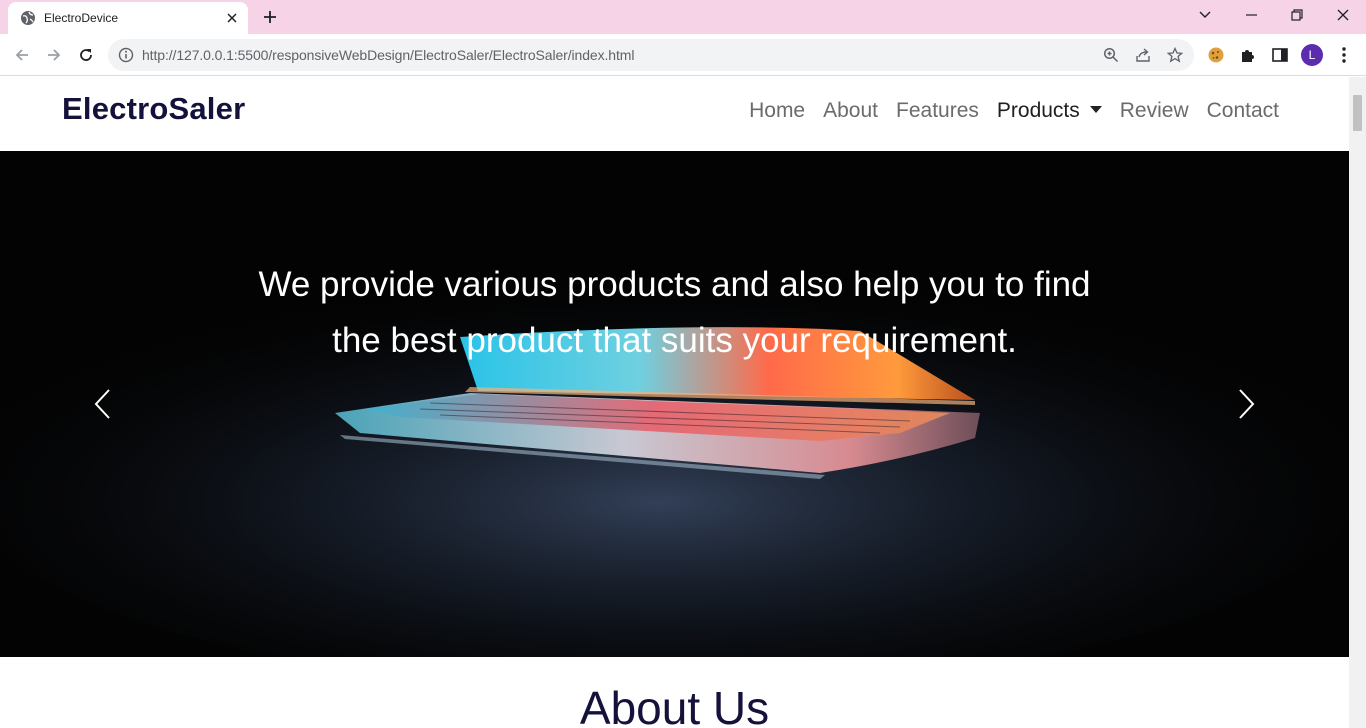 This screenshot has height=728, width=1366. Describe the element at coordinates (128, 18) in the screenshot. I see `browser-tab: ElectroDevice` at that location.